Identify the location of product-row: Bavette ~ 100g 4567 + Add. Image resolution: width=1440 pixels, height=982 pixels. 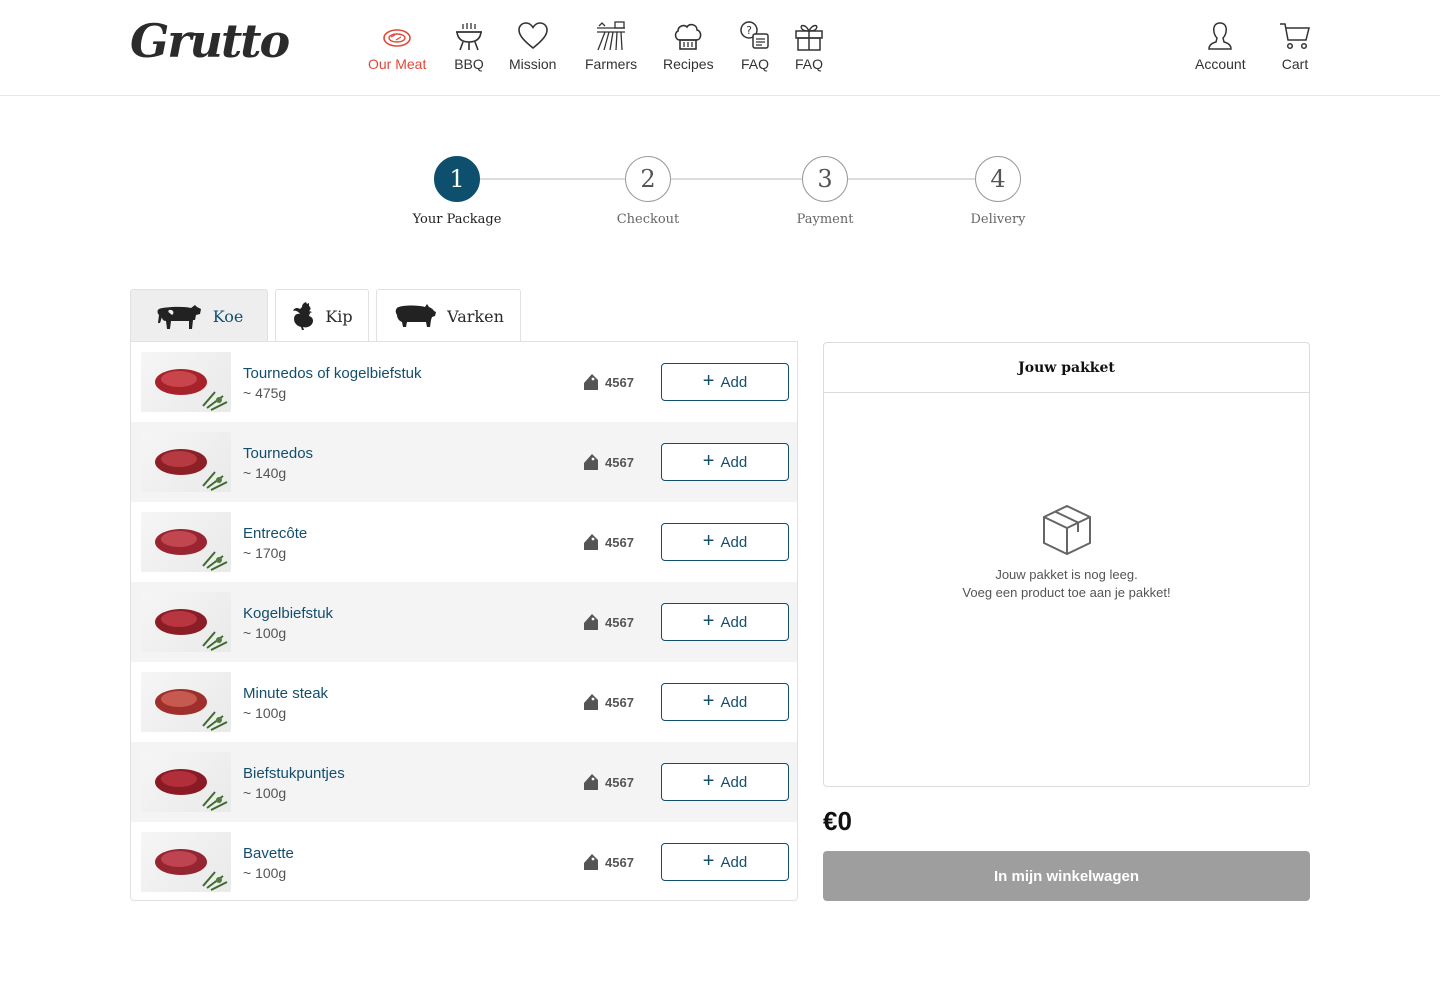
(464, 861).